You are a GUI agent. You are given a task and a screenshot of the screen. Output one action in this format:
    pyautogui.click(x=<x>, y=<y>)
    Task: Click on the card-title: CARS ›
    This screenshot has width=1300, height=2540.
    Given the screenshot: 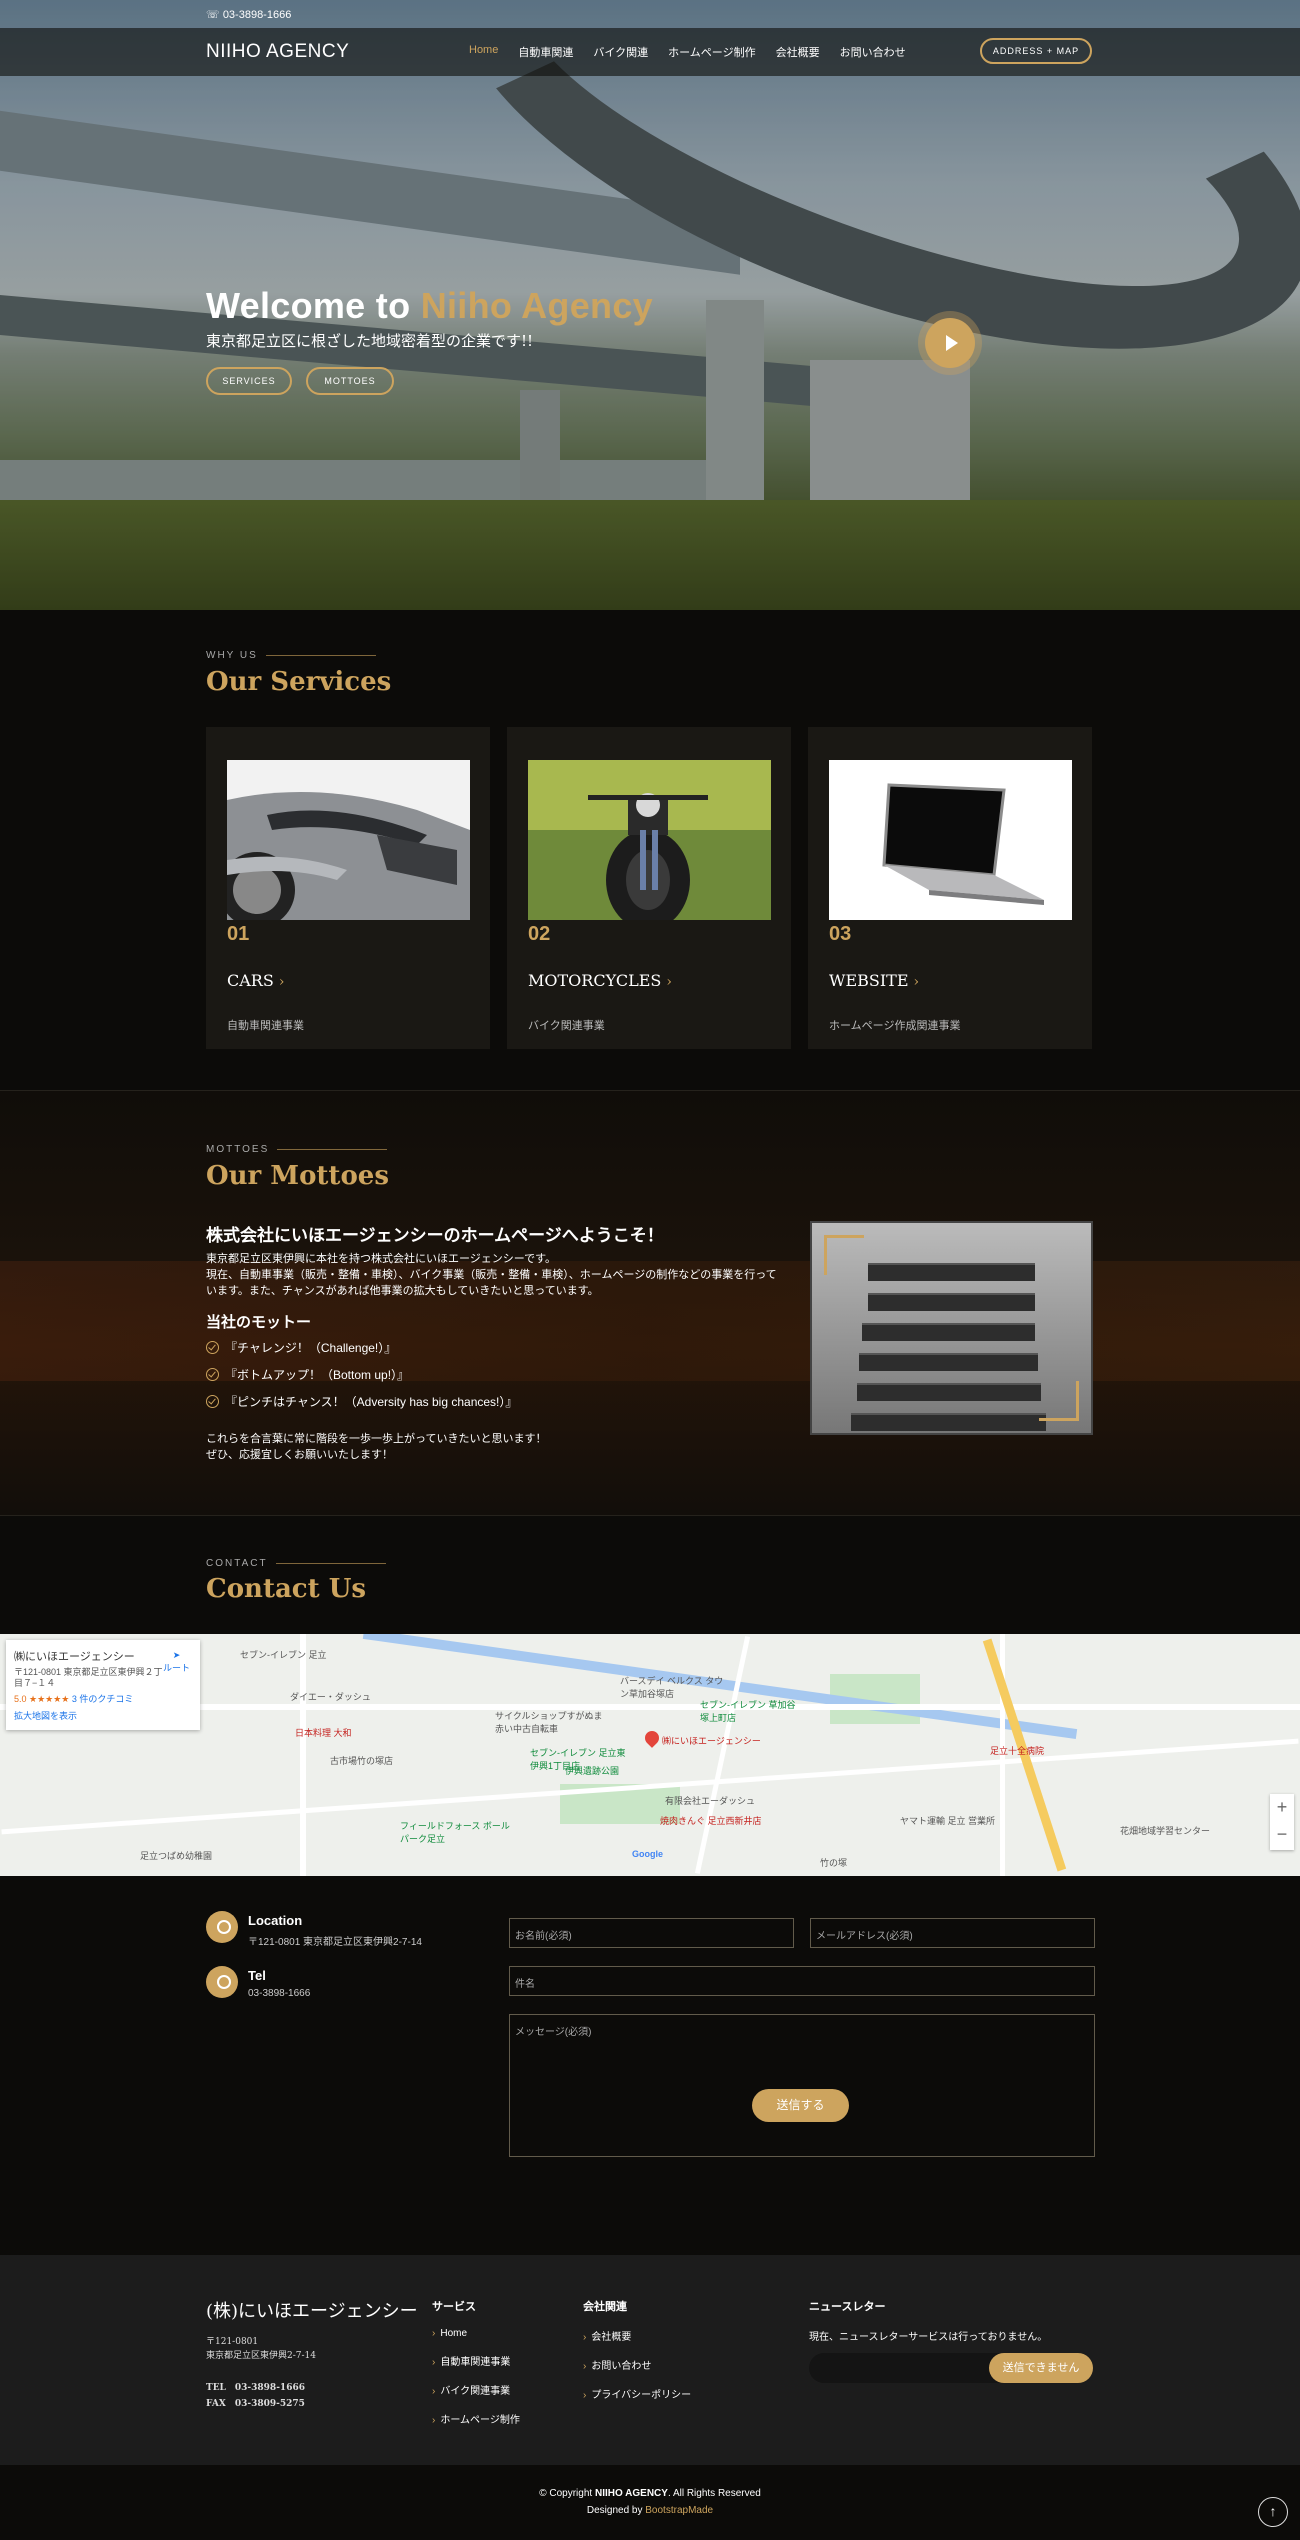 What is the action you would take?
    pyautogui.click(x=255, y=980)
    